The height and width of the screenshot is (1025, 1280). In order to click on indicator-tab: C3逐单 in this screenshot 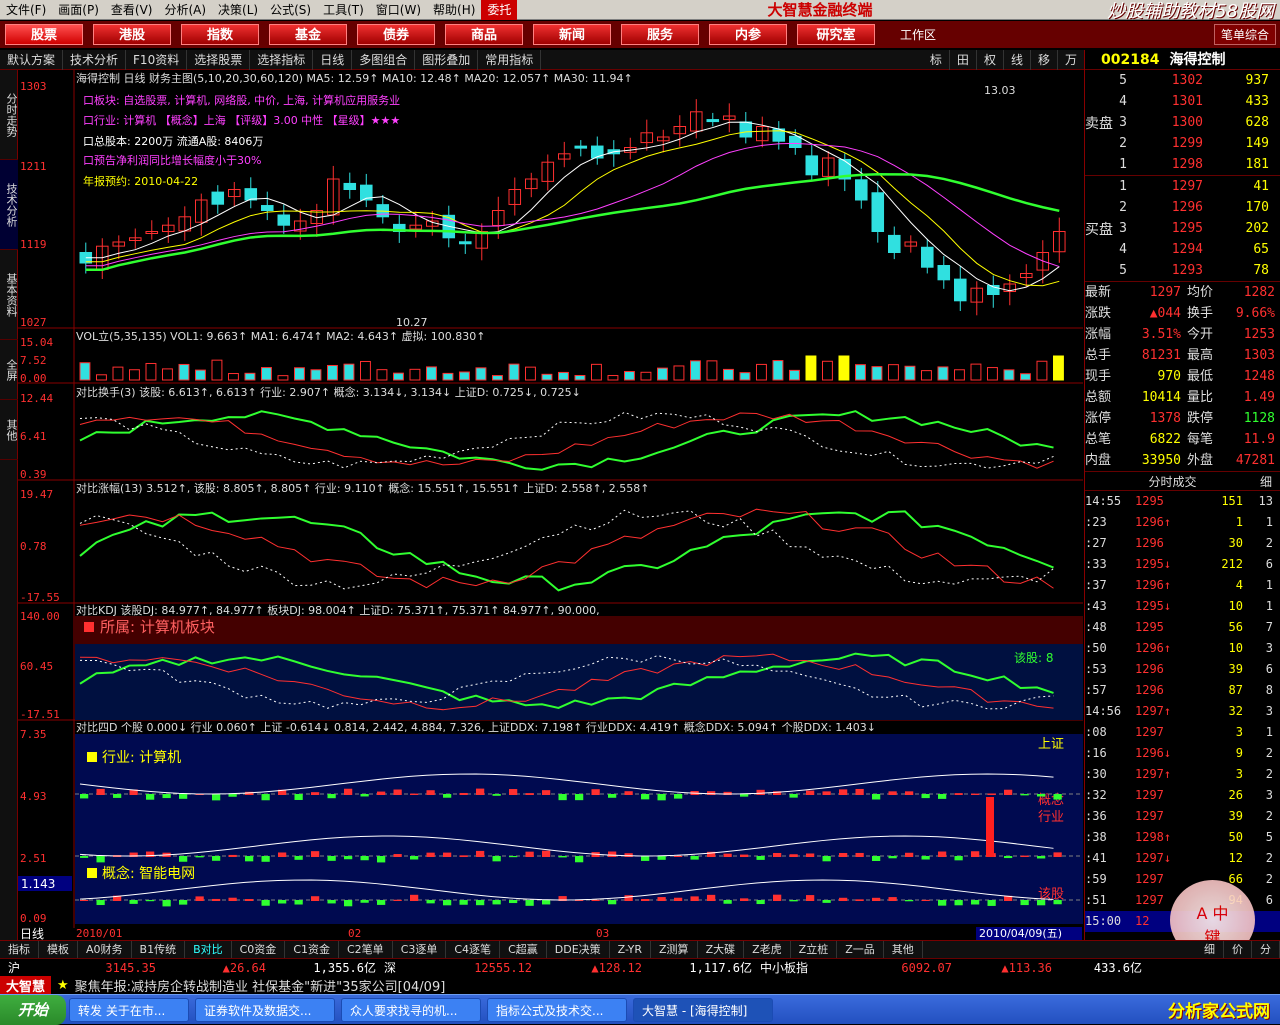, I will do `click(420, 949)`.